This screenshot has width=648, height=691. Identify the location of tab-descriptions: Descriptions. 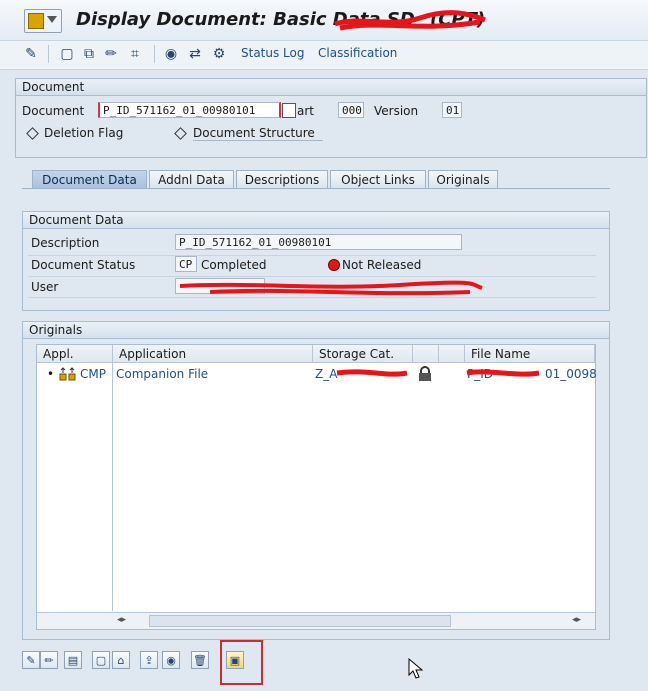
(282, 179).